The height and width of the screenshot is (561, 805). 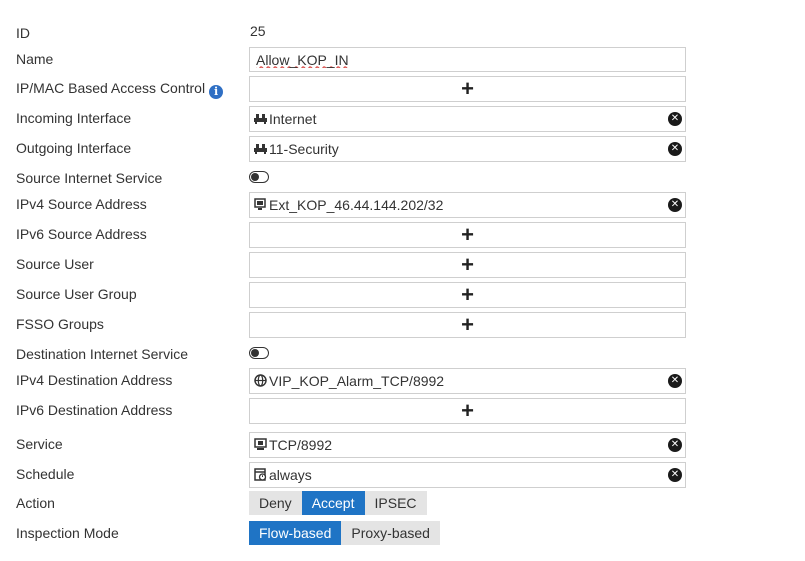 I want to click on ipv4-destination-value: VIP_KOP_Alarm_TCP/8992, so click(x=357, y=381).